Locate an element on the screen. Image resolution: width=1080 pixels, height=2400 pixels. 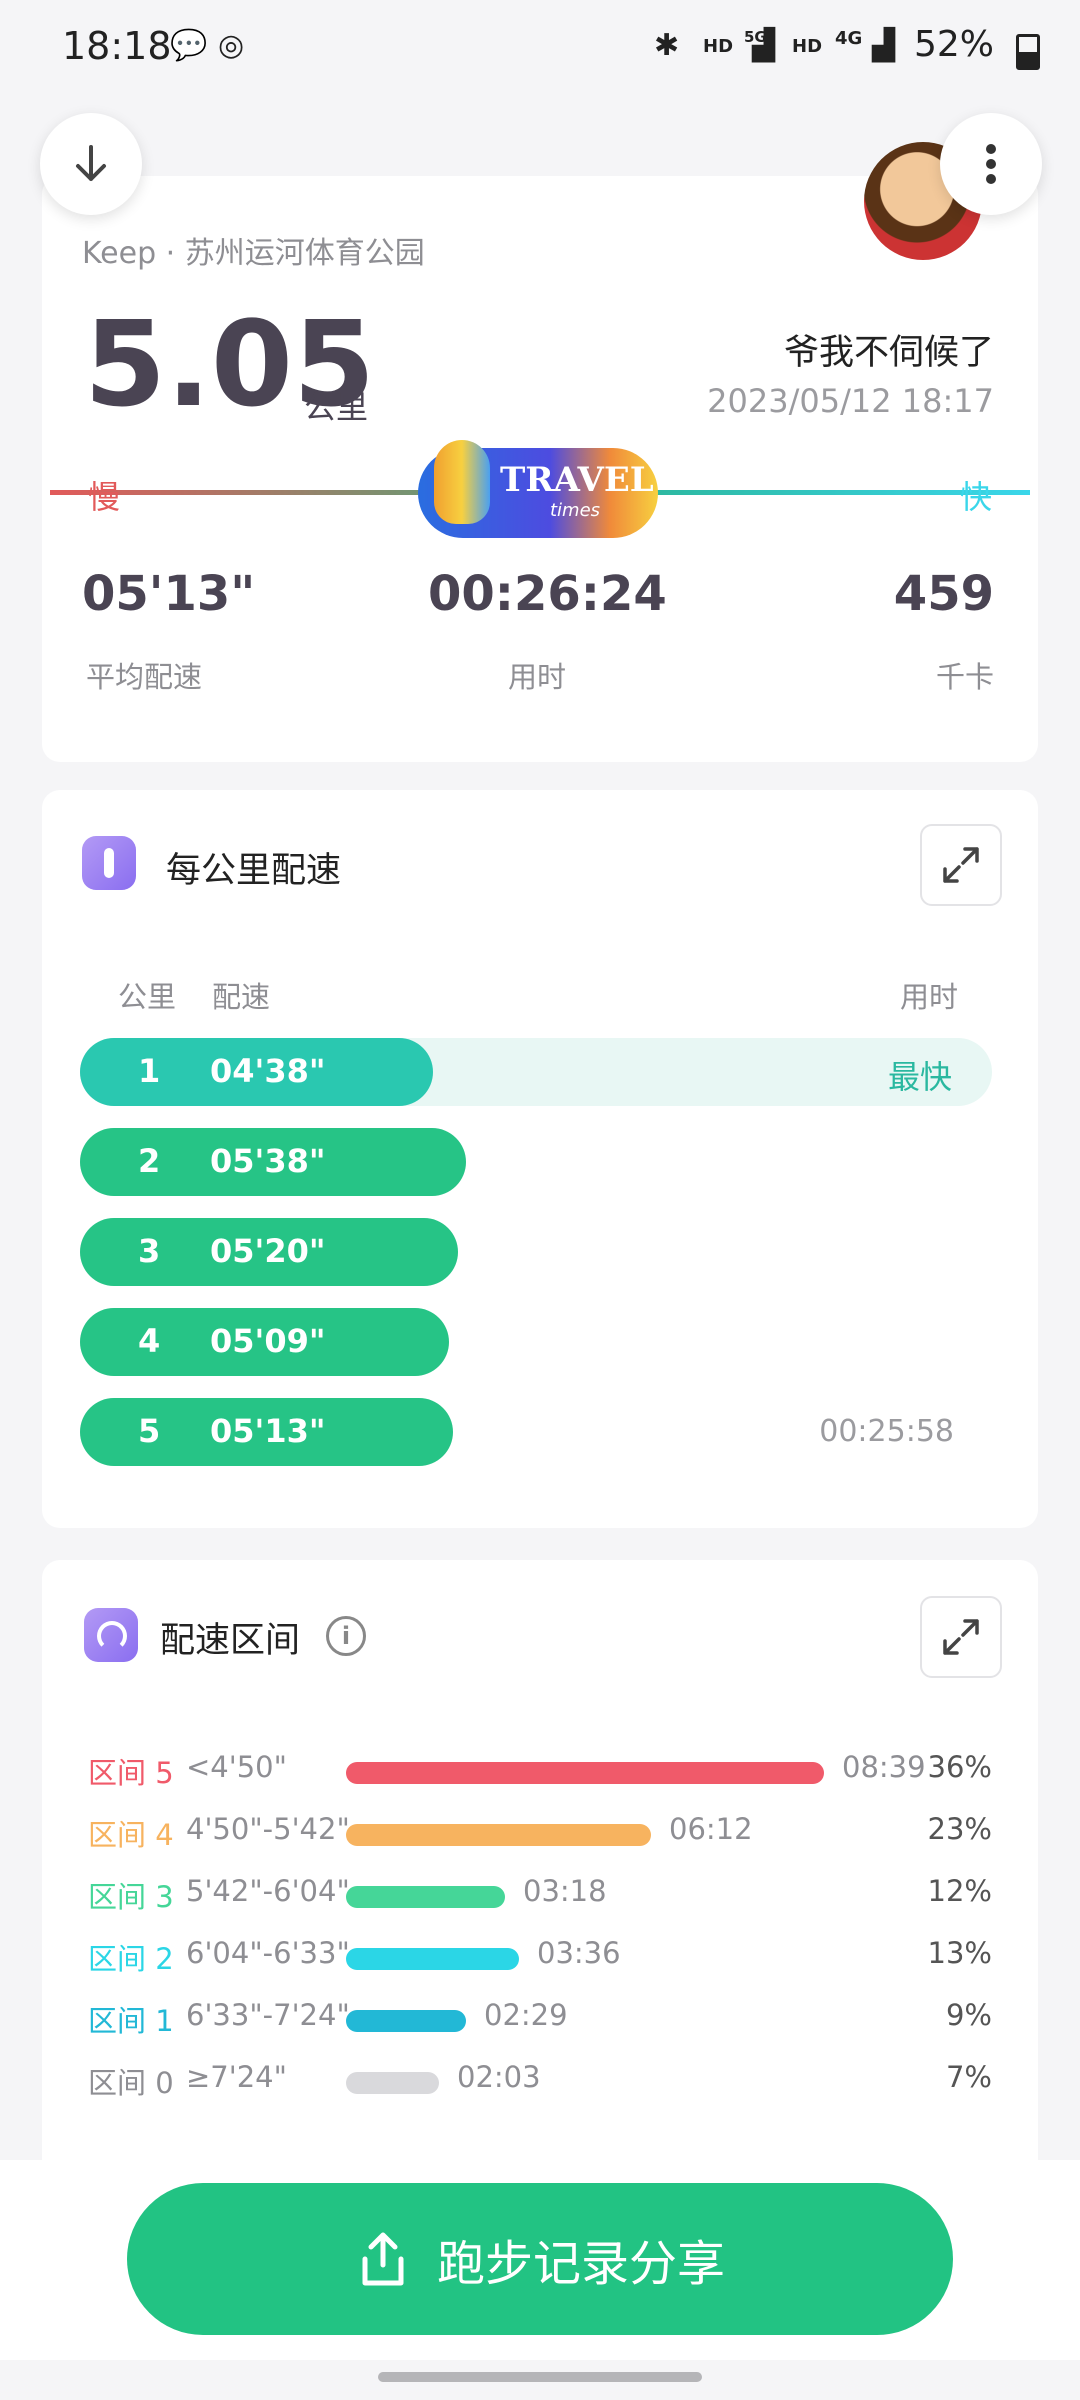
zone-row: 区间 5 <4'50" 08:39 36% is located at coordinates (540, 1770).